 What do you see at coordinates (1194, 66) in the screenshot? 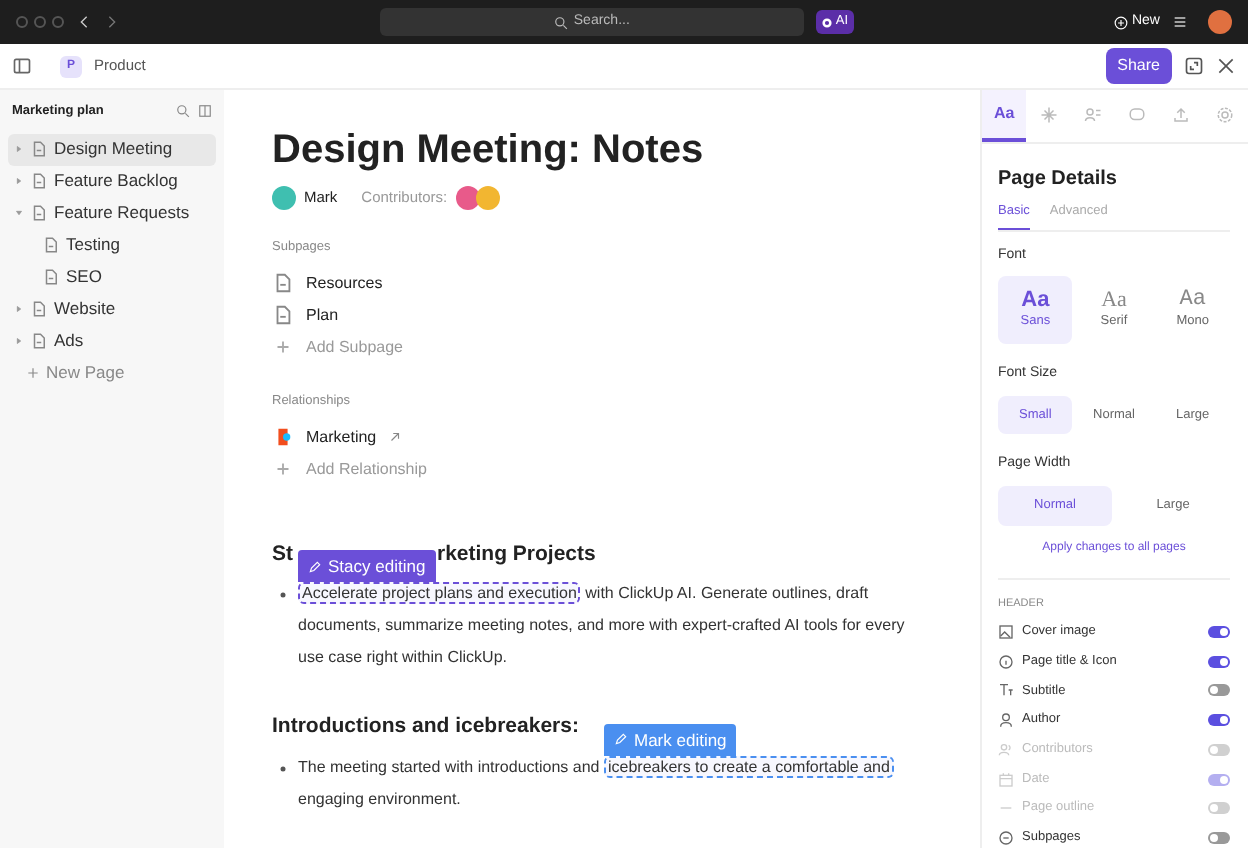
I see `expand-icon` at bounding box center [1194, 66].